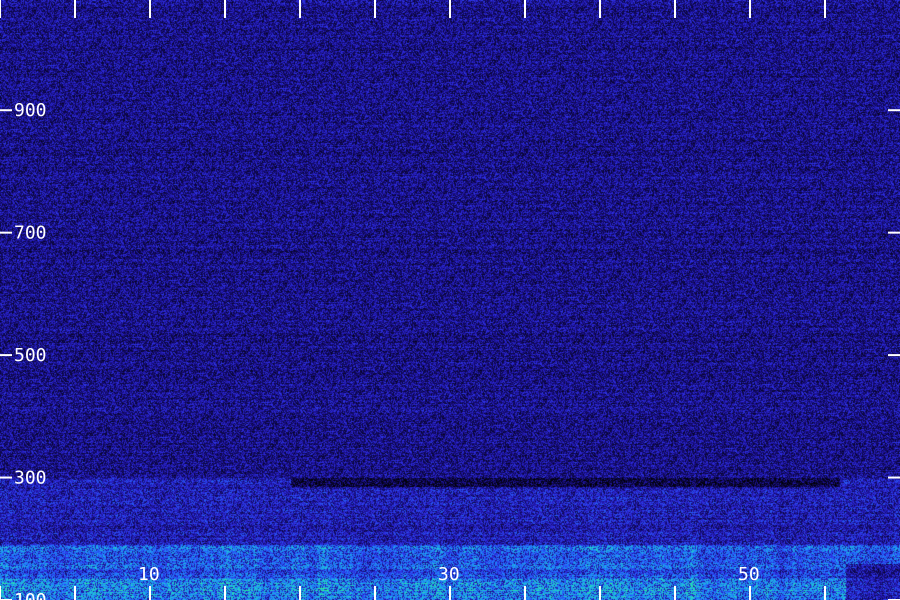 The image size is (900, 600). What do you see at coordinates (149, 574) in the screenshot?
I see `x-tick-label: 10` at bounding box center [149, 574].